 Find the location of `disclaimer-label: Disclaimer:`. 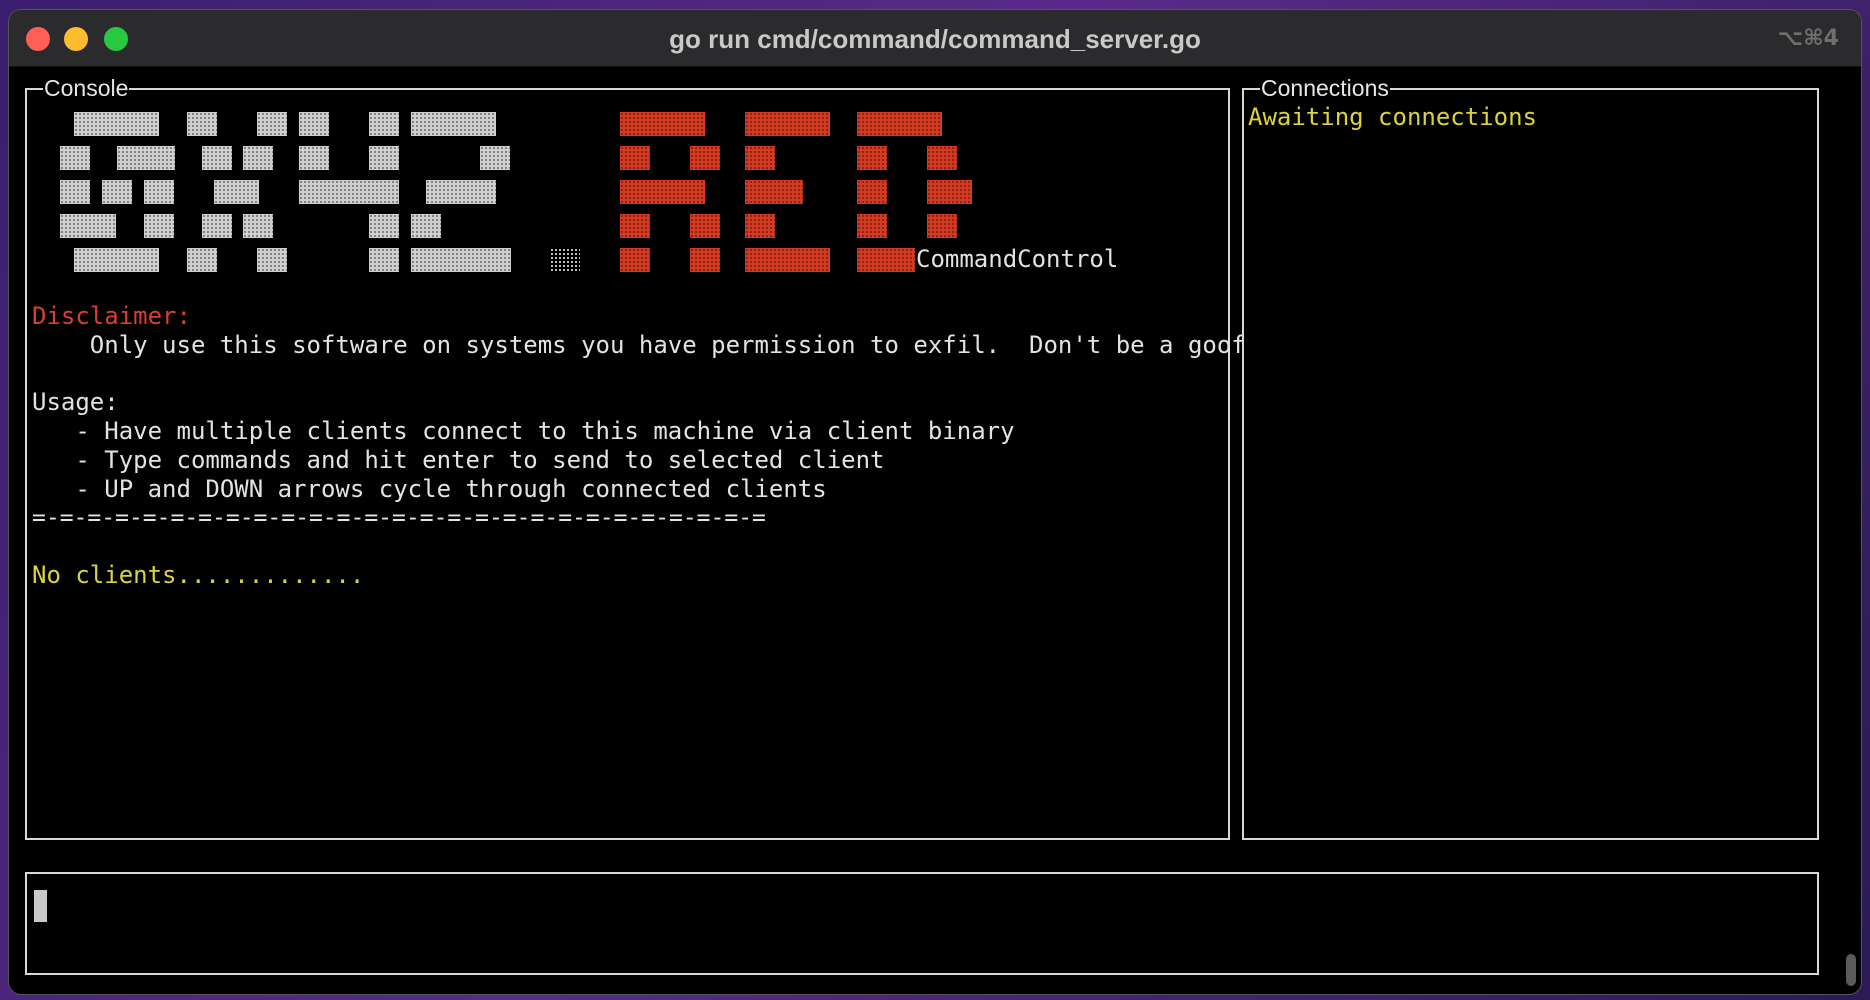

disclaimer-label: Disclaimer: is located at coordinates (111, 316).